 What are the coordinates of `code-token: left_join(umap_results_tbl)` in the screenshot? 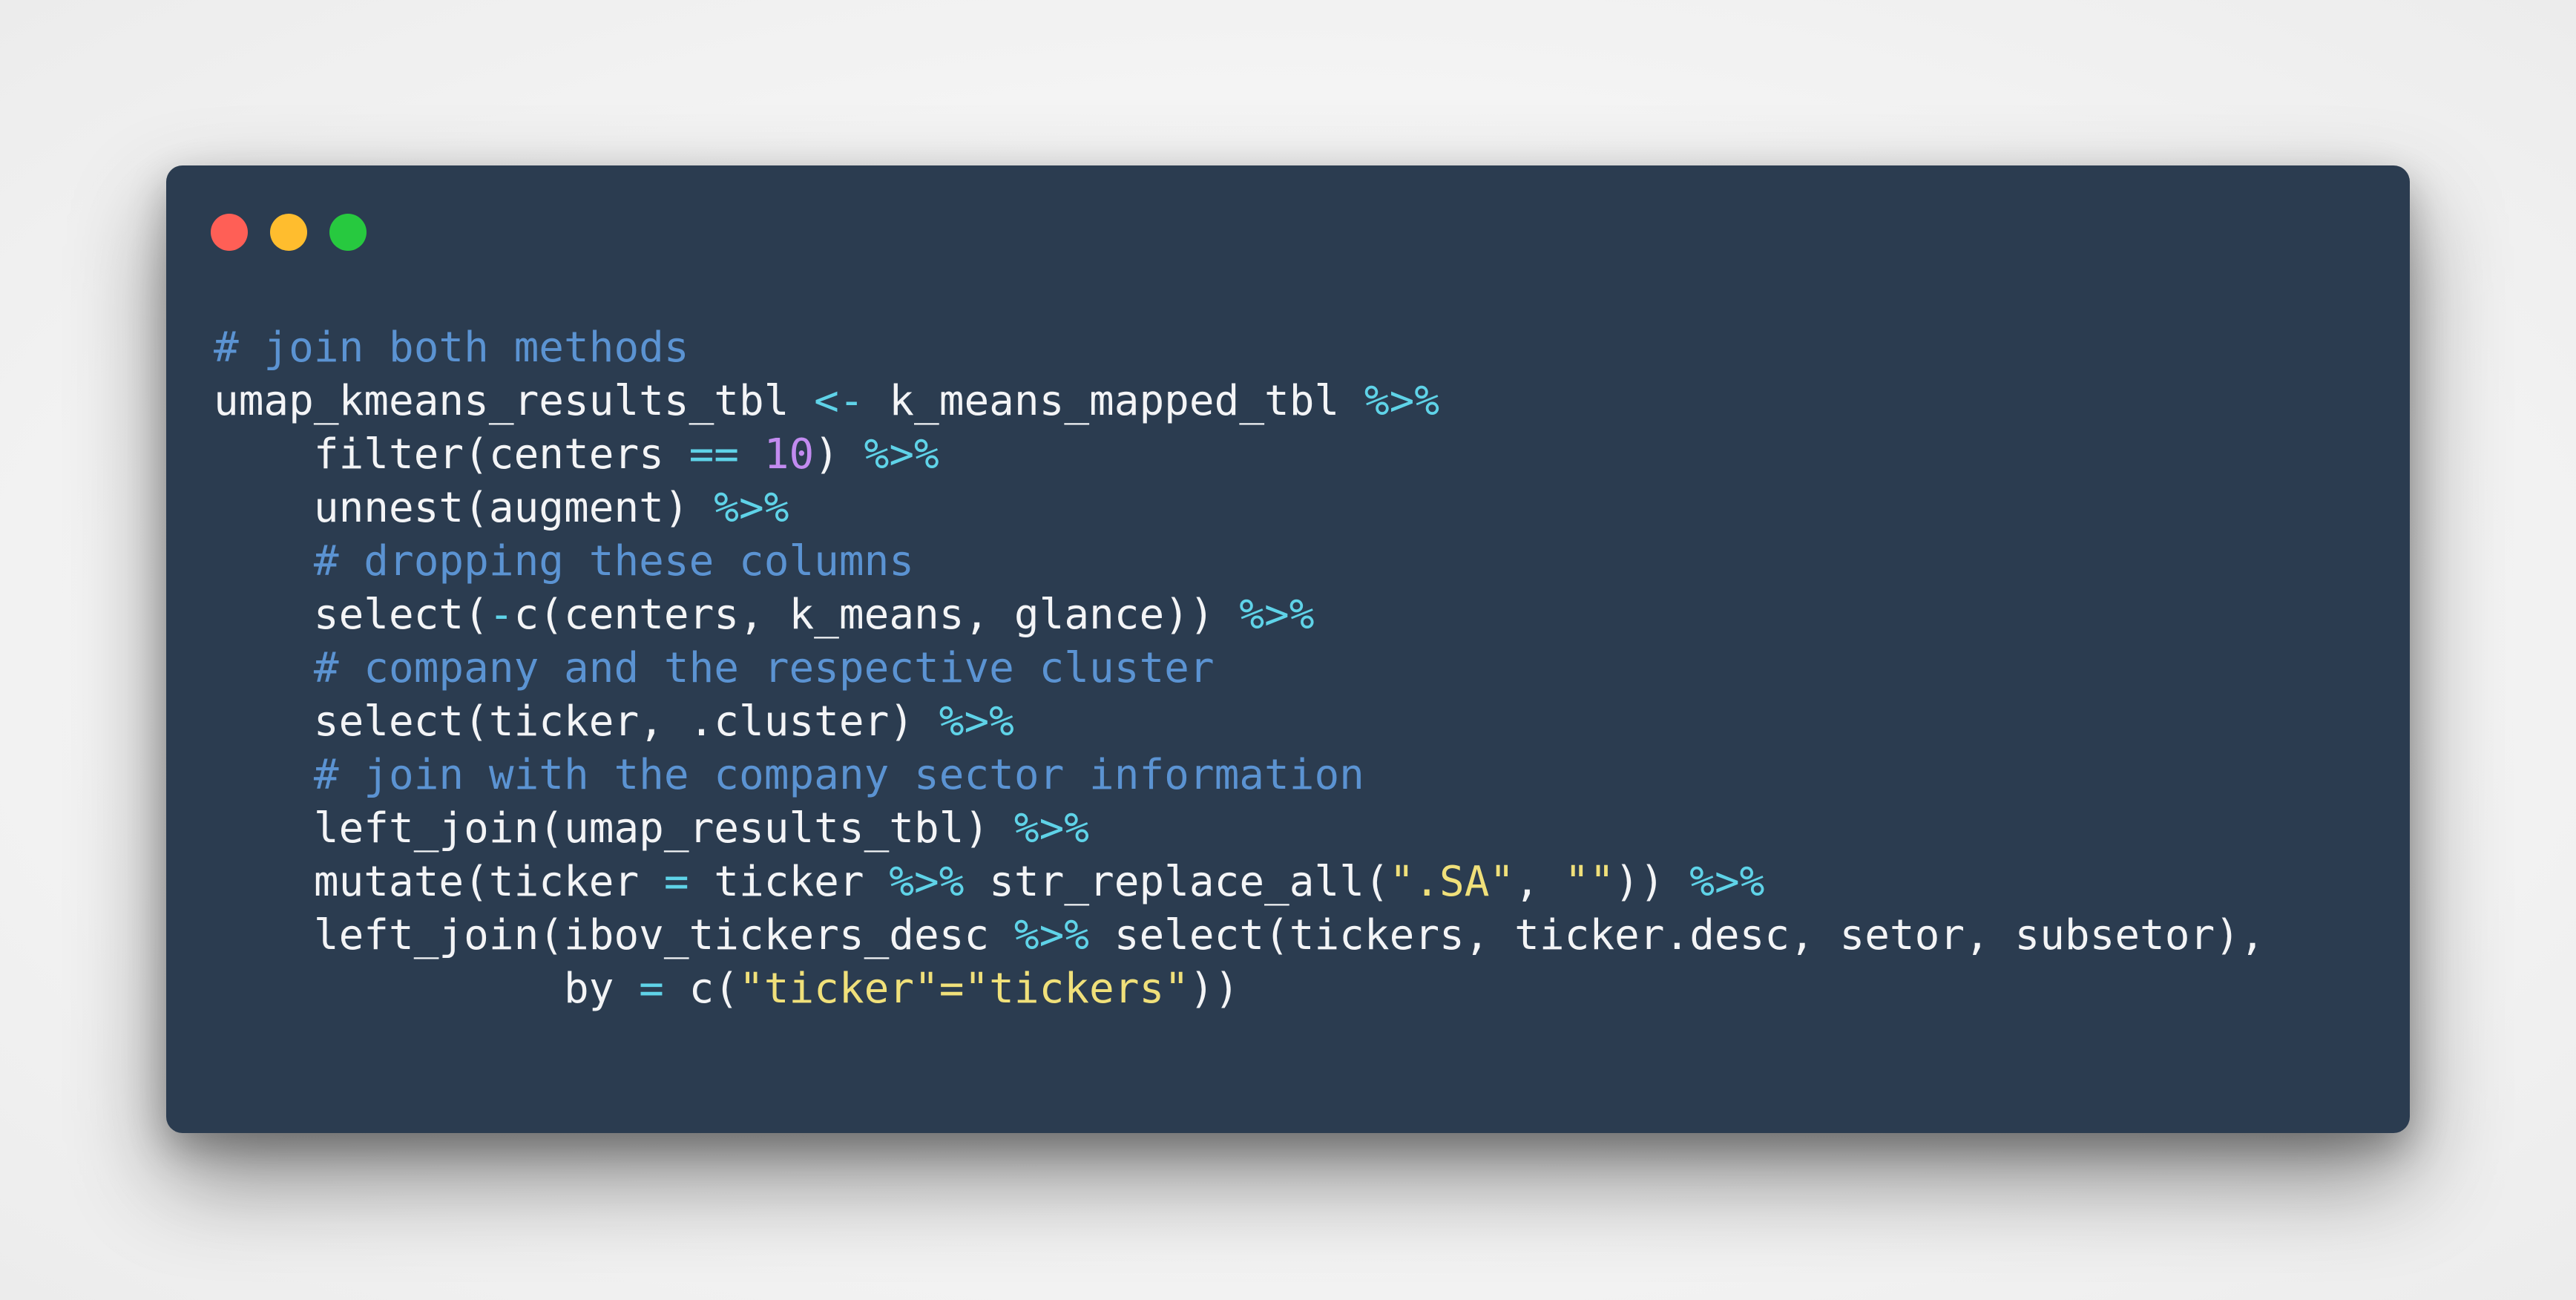 It's located at (614, 829).